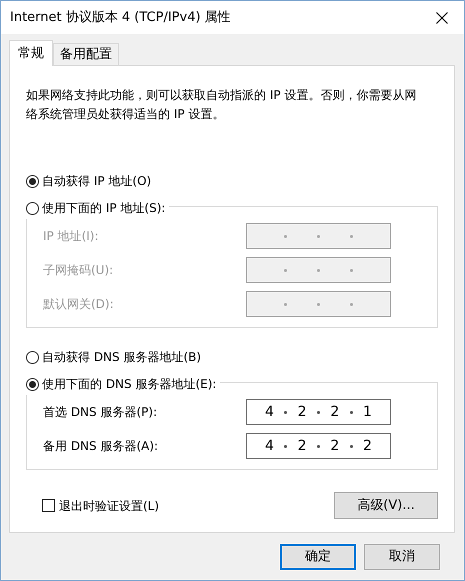 The image size is (465, 581). I want to click on ok-button: 确定, so click(318, 557).